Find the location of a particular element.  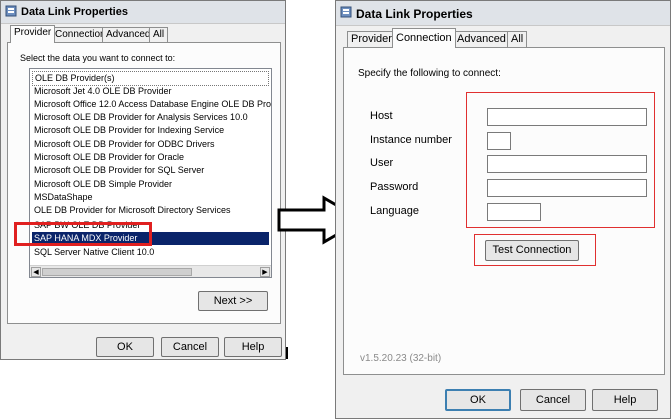

test-connection-highlight is located at coordinates (535, 250).